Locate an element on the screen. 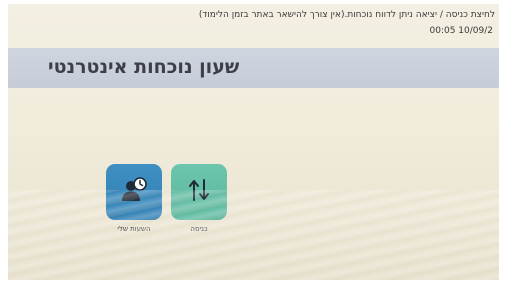 The width and height of the screenshot is (507, 284). up-down-arrows-icon is located at coordinates (199, 192).